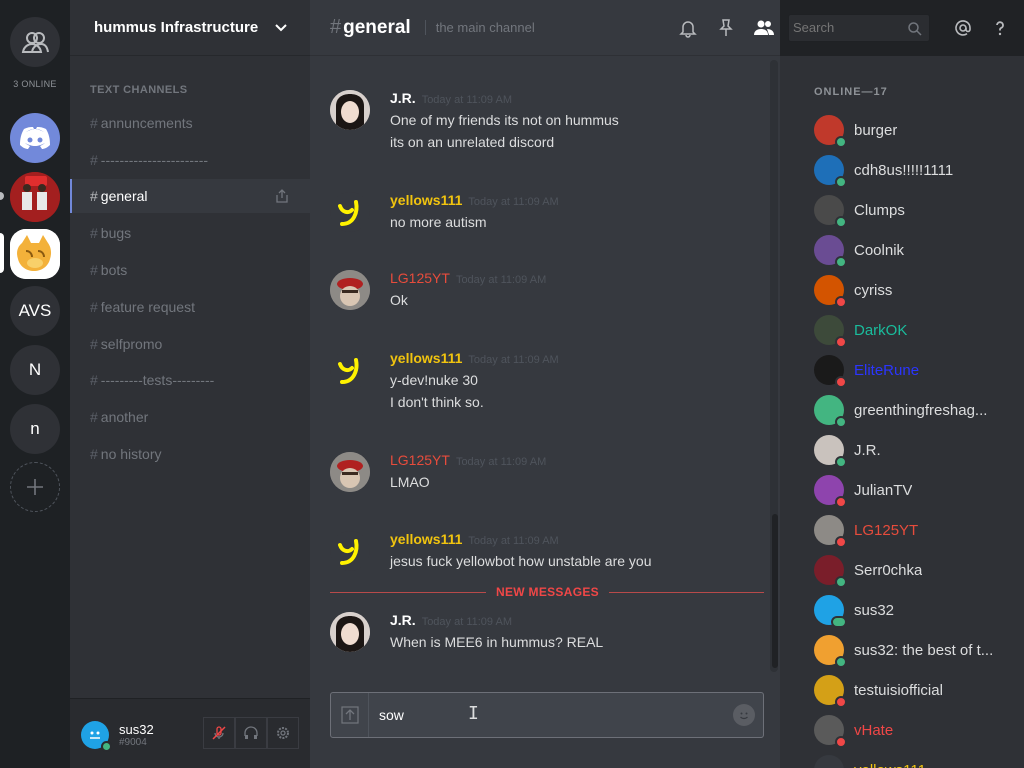  What do you see at coordinates (914, 730) in the screenshot?
I see `member-item: vHate` at bounding box center [914, 730].